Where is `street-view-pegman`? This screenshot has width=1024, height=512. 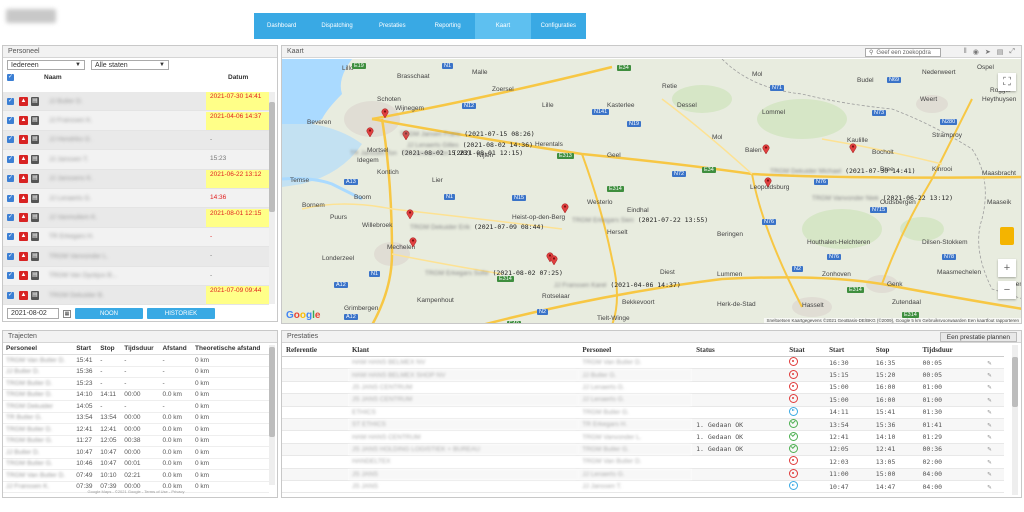
street-view-pegman is located at coordinates (1007, 236).